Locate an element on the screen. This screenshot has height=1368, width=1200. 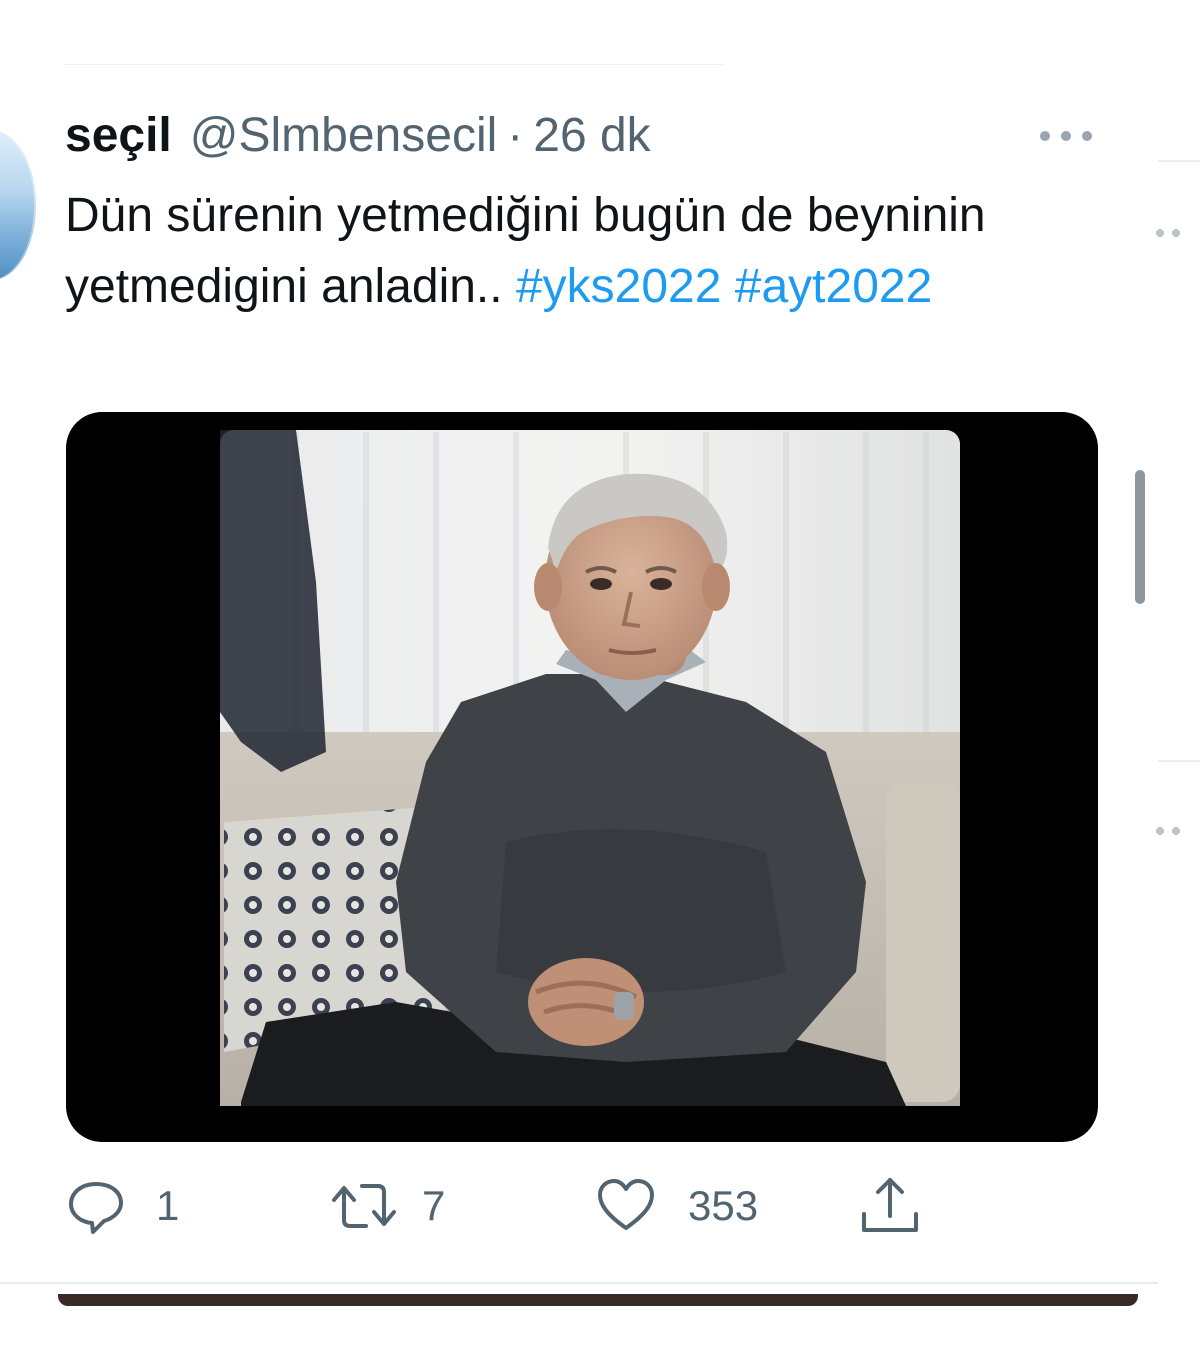
user-handle: @Slmbensecil is located at coordinates (344, 135).